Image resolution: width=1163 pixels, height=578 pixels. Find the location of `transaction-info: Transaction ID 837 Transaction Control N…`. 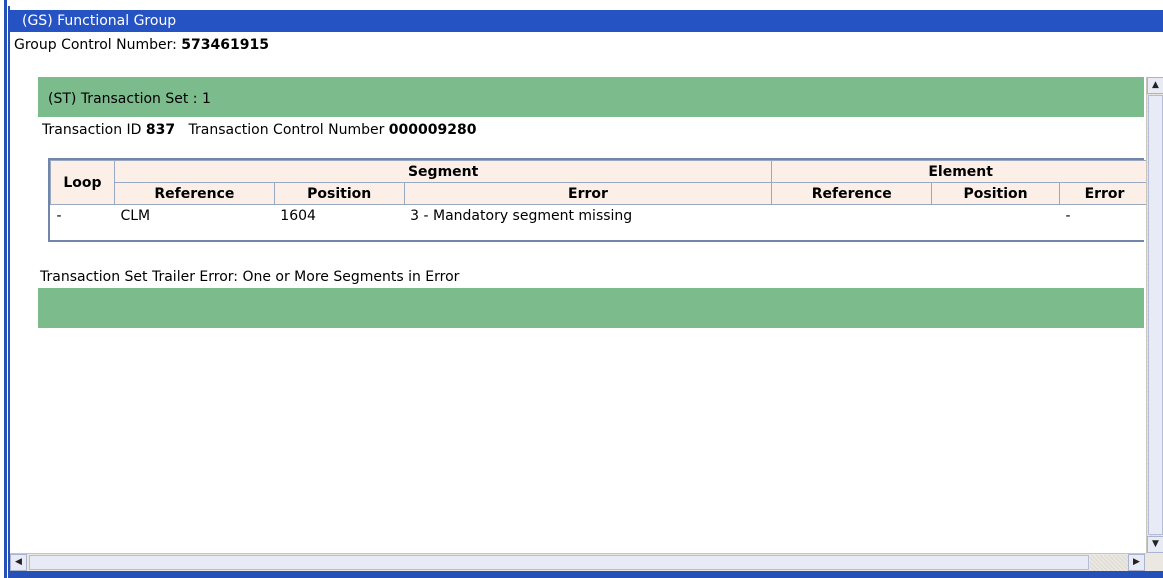

transaction-info: Transaction ID 837 Transaction Control N… is located at coordinates (259, 130).